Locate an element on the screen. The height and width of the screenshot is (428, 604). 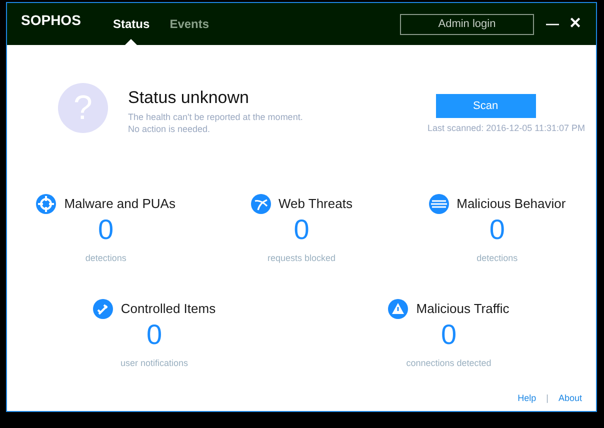
stat-title: Malware and PUAs is located at coordinates (120, 203).